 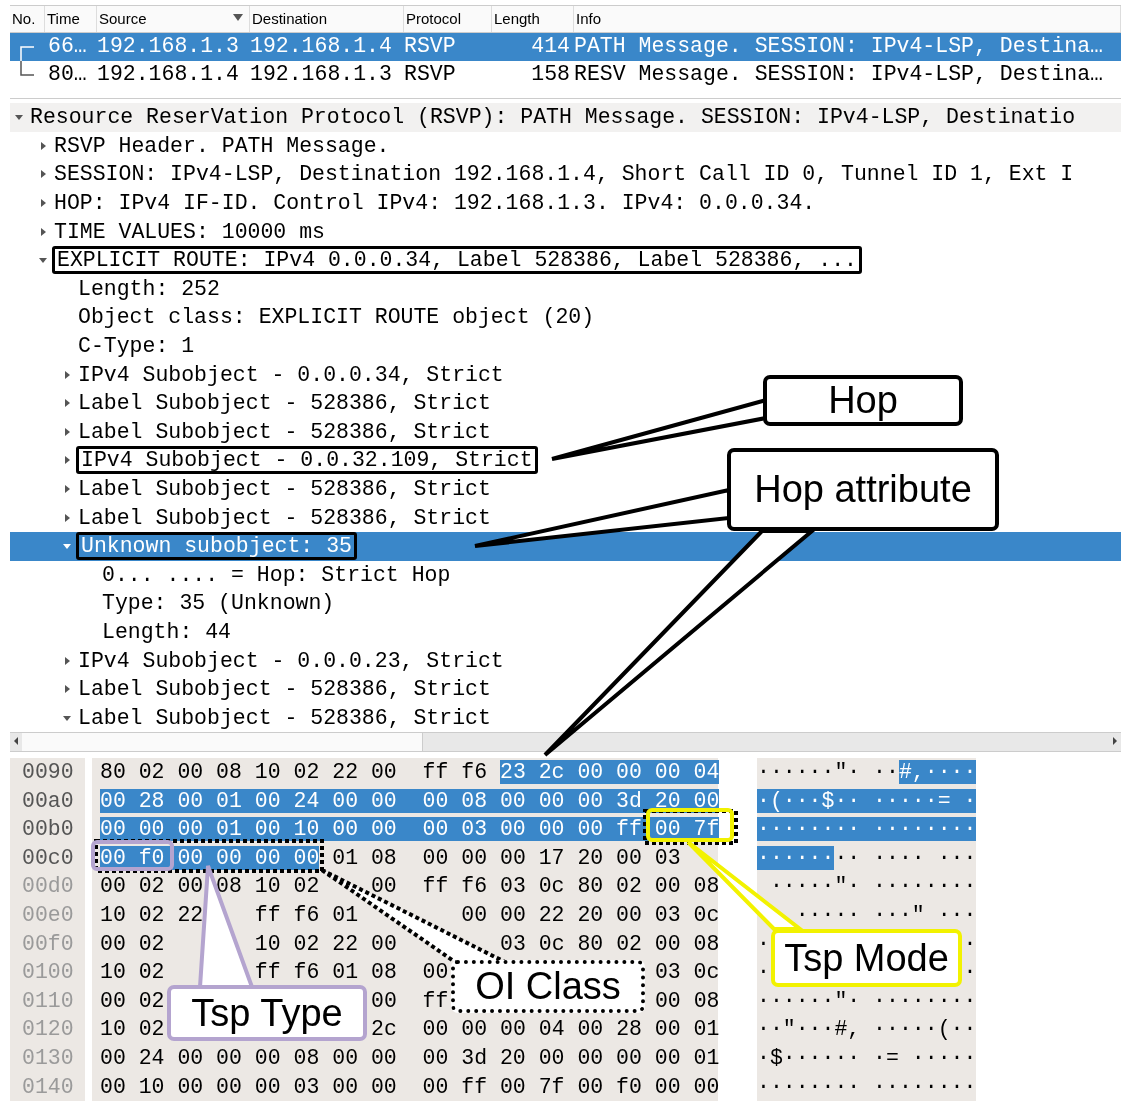 I want to click on tree-row: RSVP Header. PATH Message., so click(x=201, y=146).